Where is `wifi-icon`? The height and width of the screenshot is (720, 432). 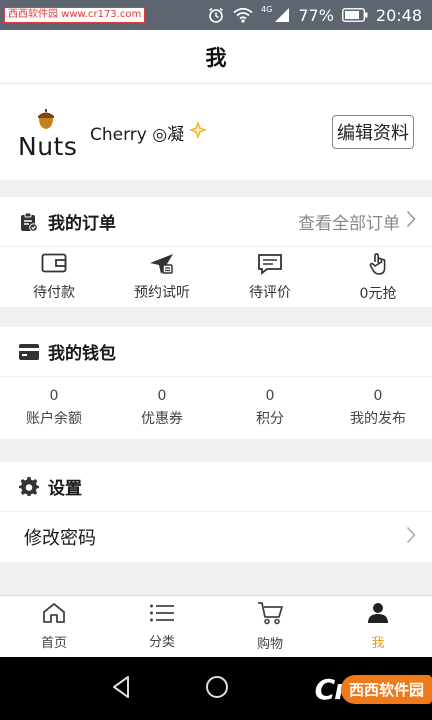 wifi-icon is located at coordinates (243, 15).